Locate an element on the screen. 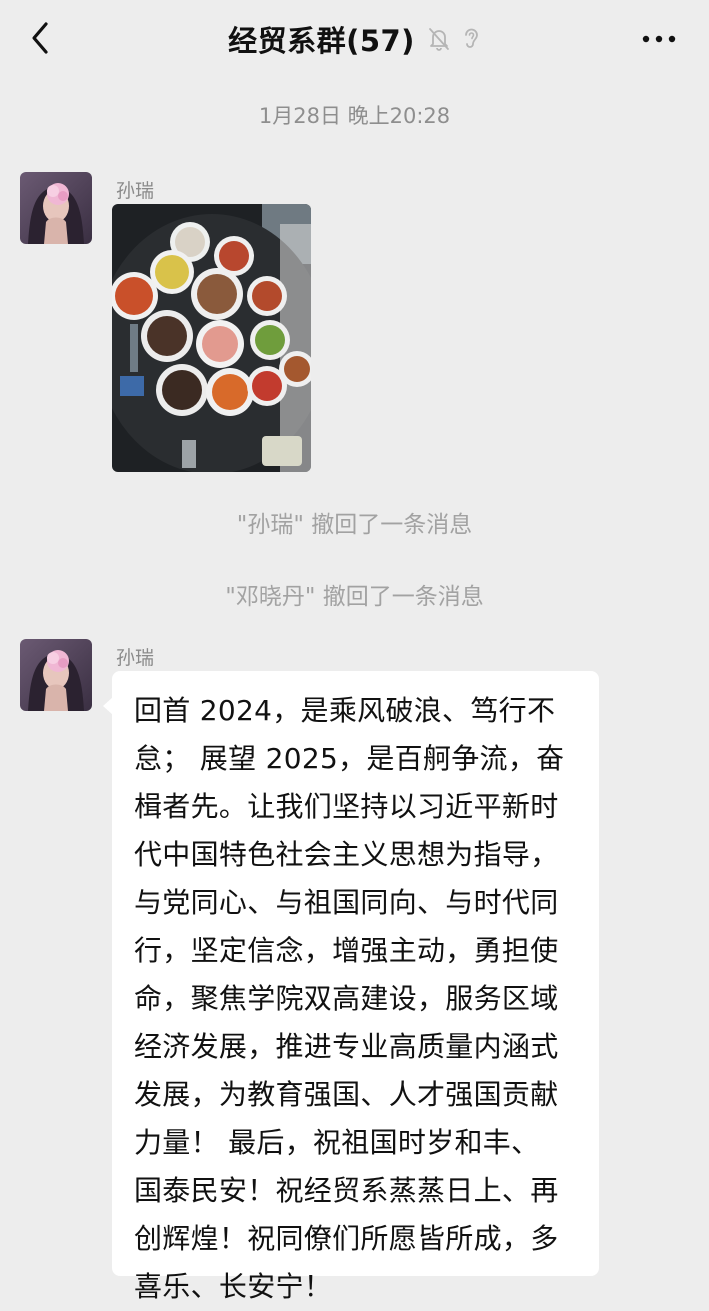  bell-off-icon is located at coordinates (439, 39).